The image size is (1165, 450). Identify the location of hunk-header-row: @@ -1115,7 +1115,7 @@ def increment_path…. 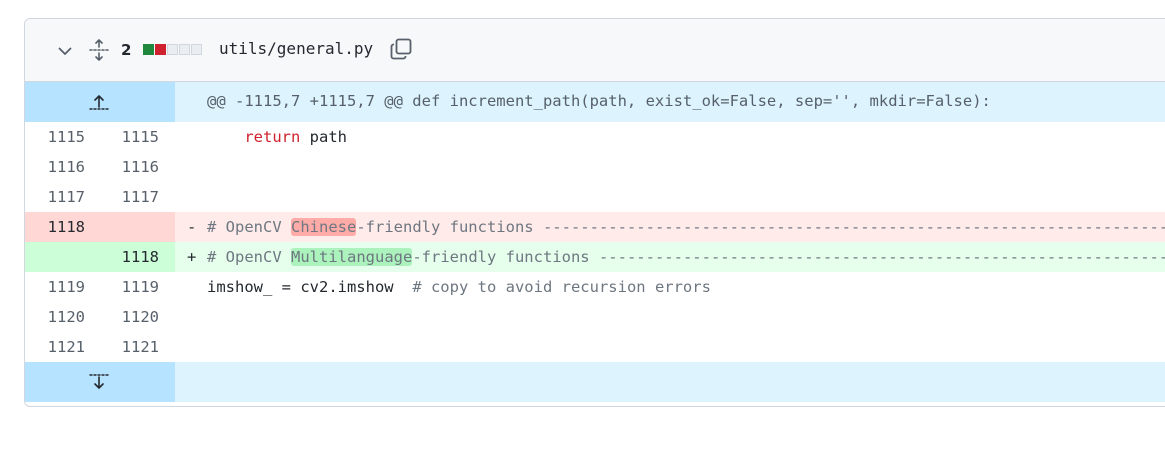
(595, 102).